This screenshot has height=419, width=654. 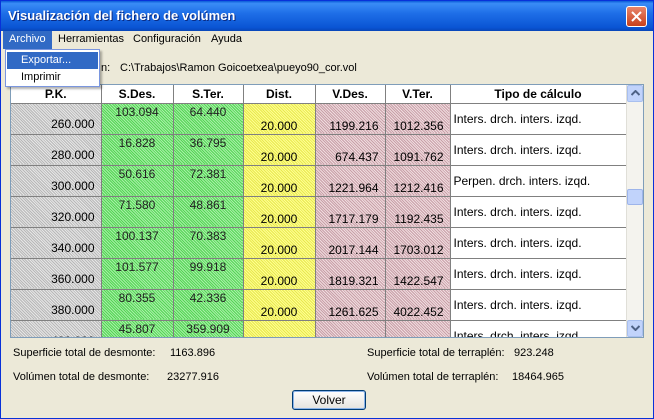 What do you see at coordinates (327, 16) in the screenshot?
I see `title-bar: Visualización del fichero de volúmen` at bounding box center [327, 16].